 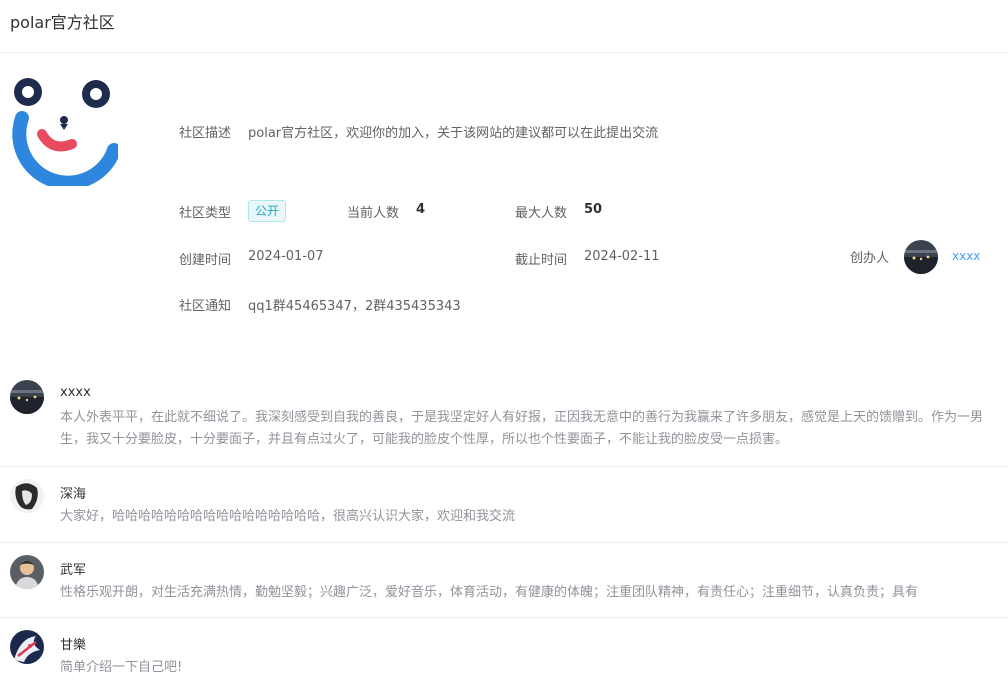 What do you see at coordinates (504, 26) in the screenshot?
I see `page-header: polar官方社区` at bounding box center [504, 26].